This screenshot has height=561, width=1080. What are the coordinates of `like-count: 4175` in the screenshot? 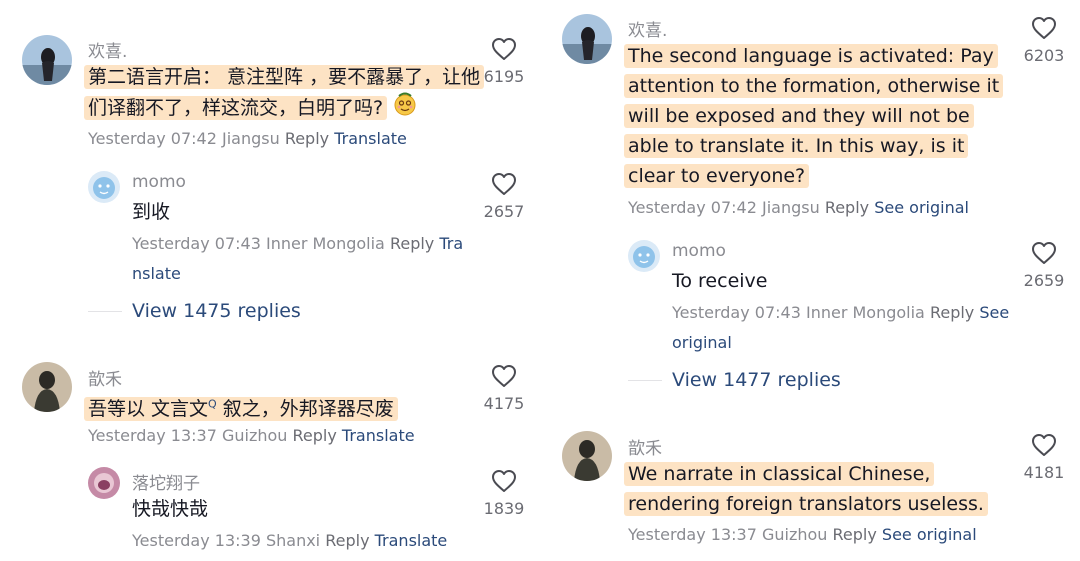 It's located at (504, 403).